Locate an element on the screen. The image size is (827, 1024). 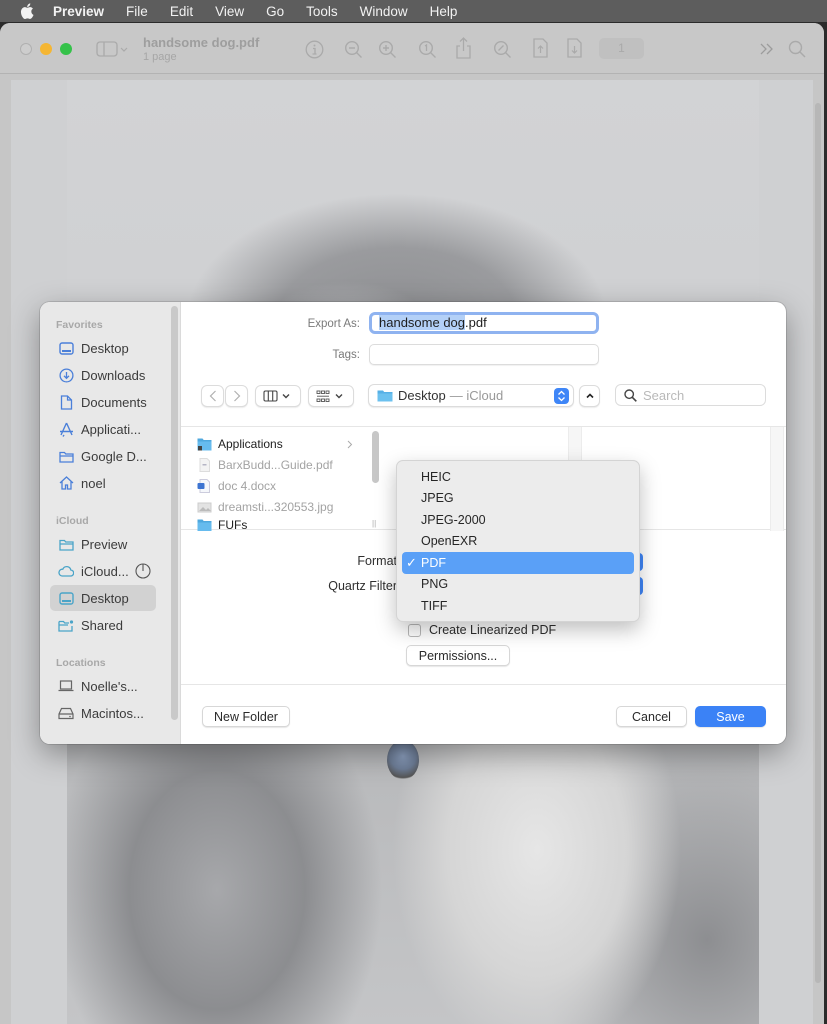
format-option-pdf: ✓ PDF is located at coordinates (518, 563).